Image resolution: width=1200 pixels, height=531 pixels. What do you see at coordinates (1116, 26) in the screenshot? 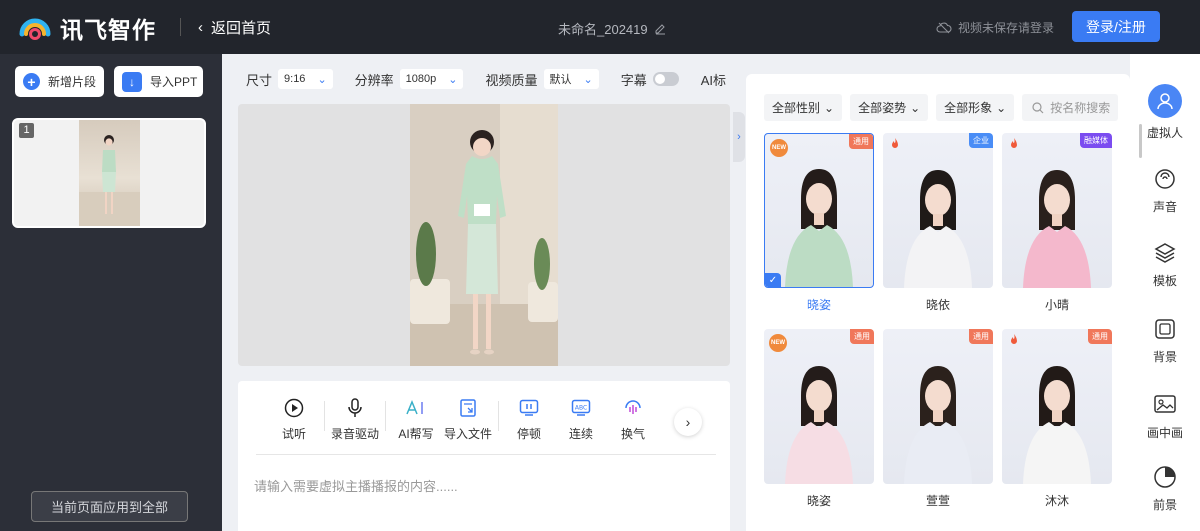
I see `login-register-button: 登录/注册` at bounding box center [1116, 26].